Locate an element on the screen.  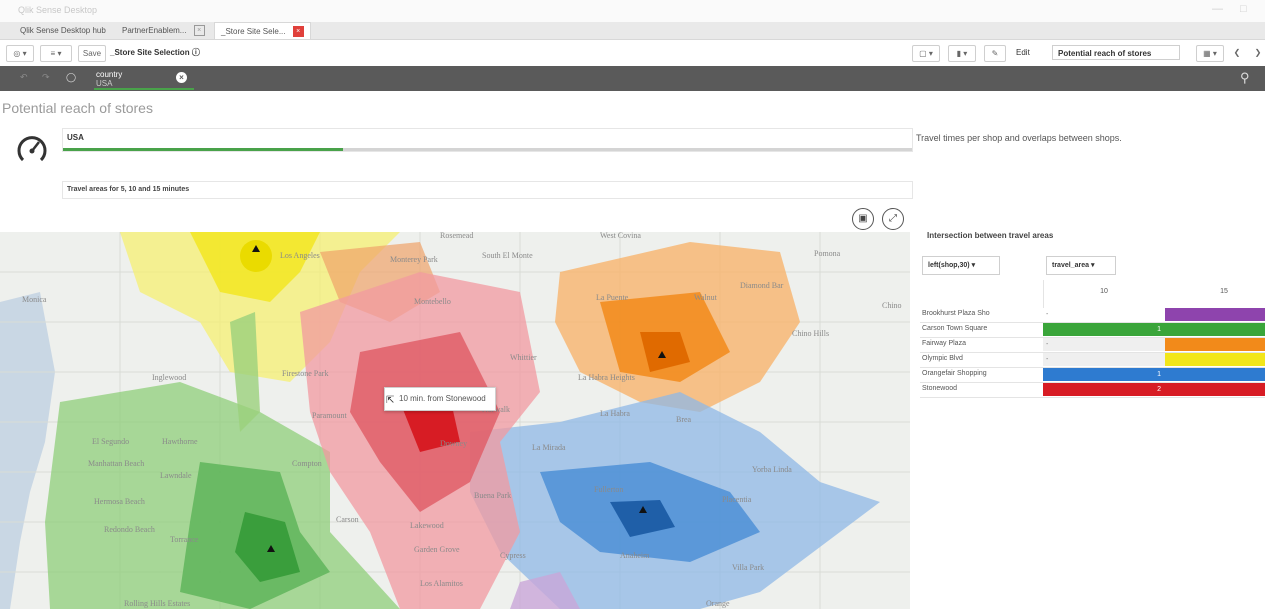
minimize-icon: — is located at coordinates (1217, 9).